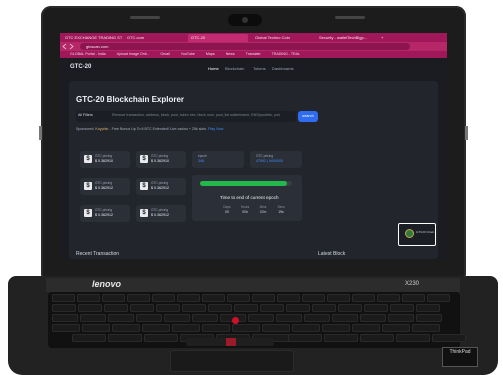  Describe the element at coordinates (231, 342) in the screenshot. I see `trackpoint-middle-button` at that location.